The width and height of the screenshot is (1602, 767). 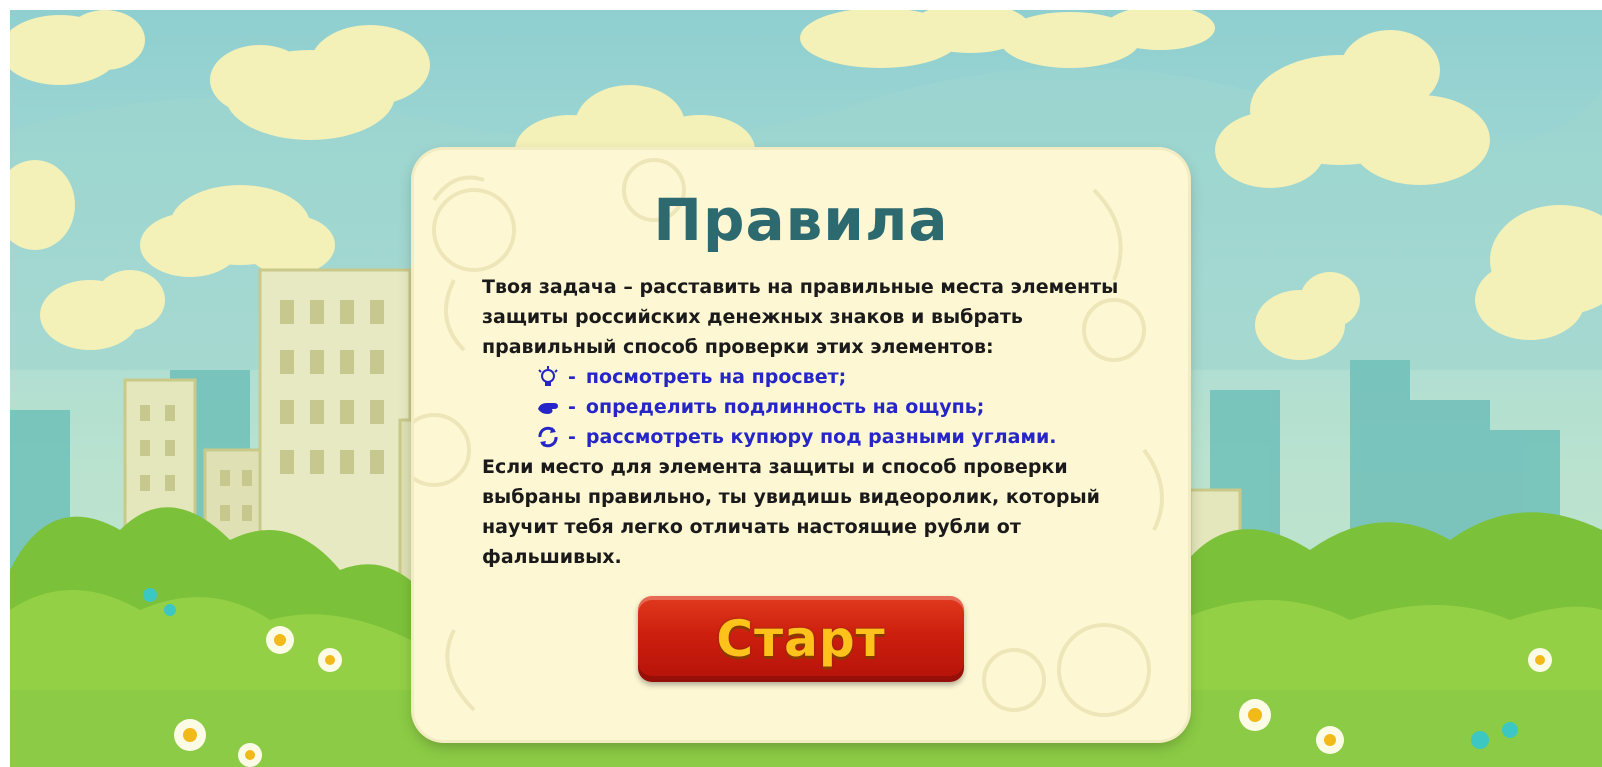 What do you see at coordinates (785, 407) in the screenshot?
I see `method-text: определить подлинность на ощупь;` at bounding box center [785, 407].